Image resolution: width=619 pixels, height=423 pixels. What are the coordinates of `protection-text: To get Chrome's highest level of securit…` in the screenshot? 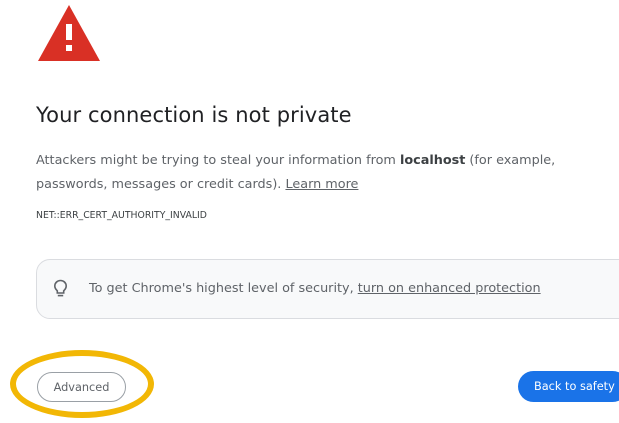 It's located at (223, 288).